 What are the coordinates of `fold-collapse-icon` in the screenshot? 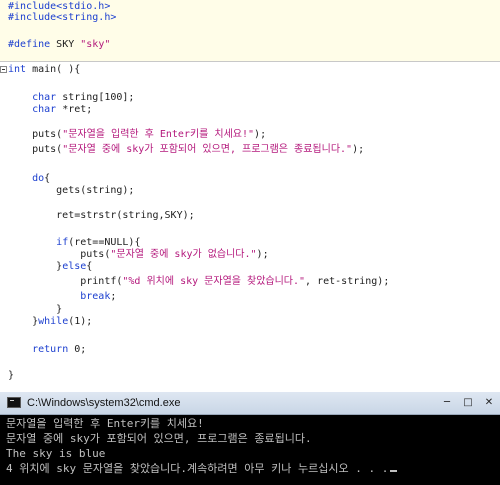 It's located at (3, 69).